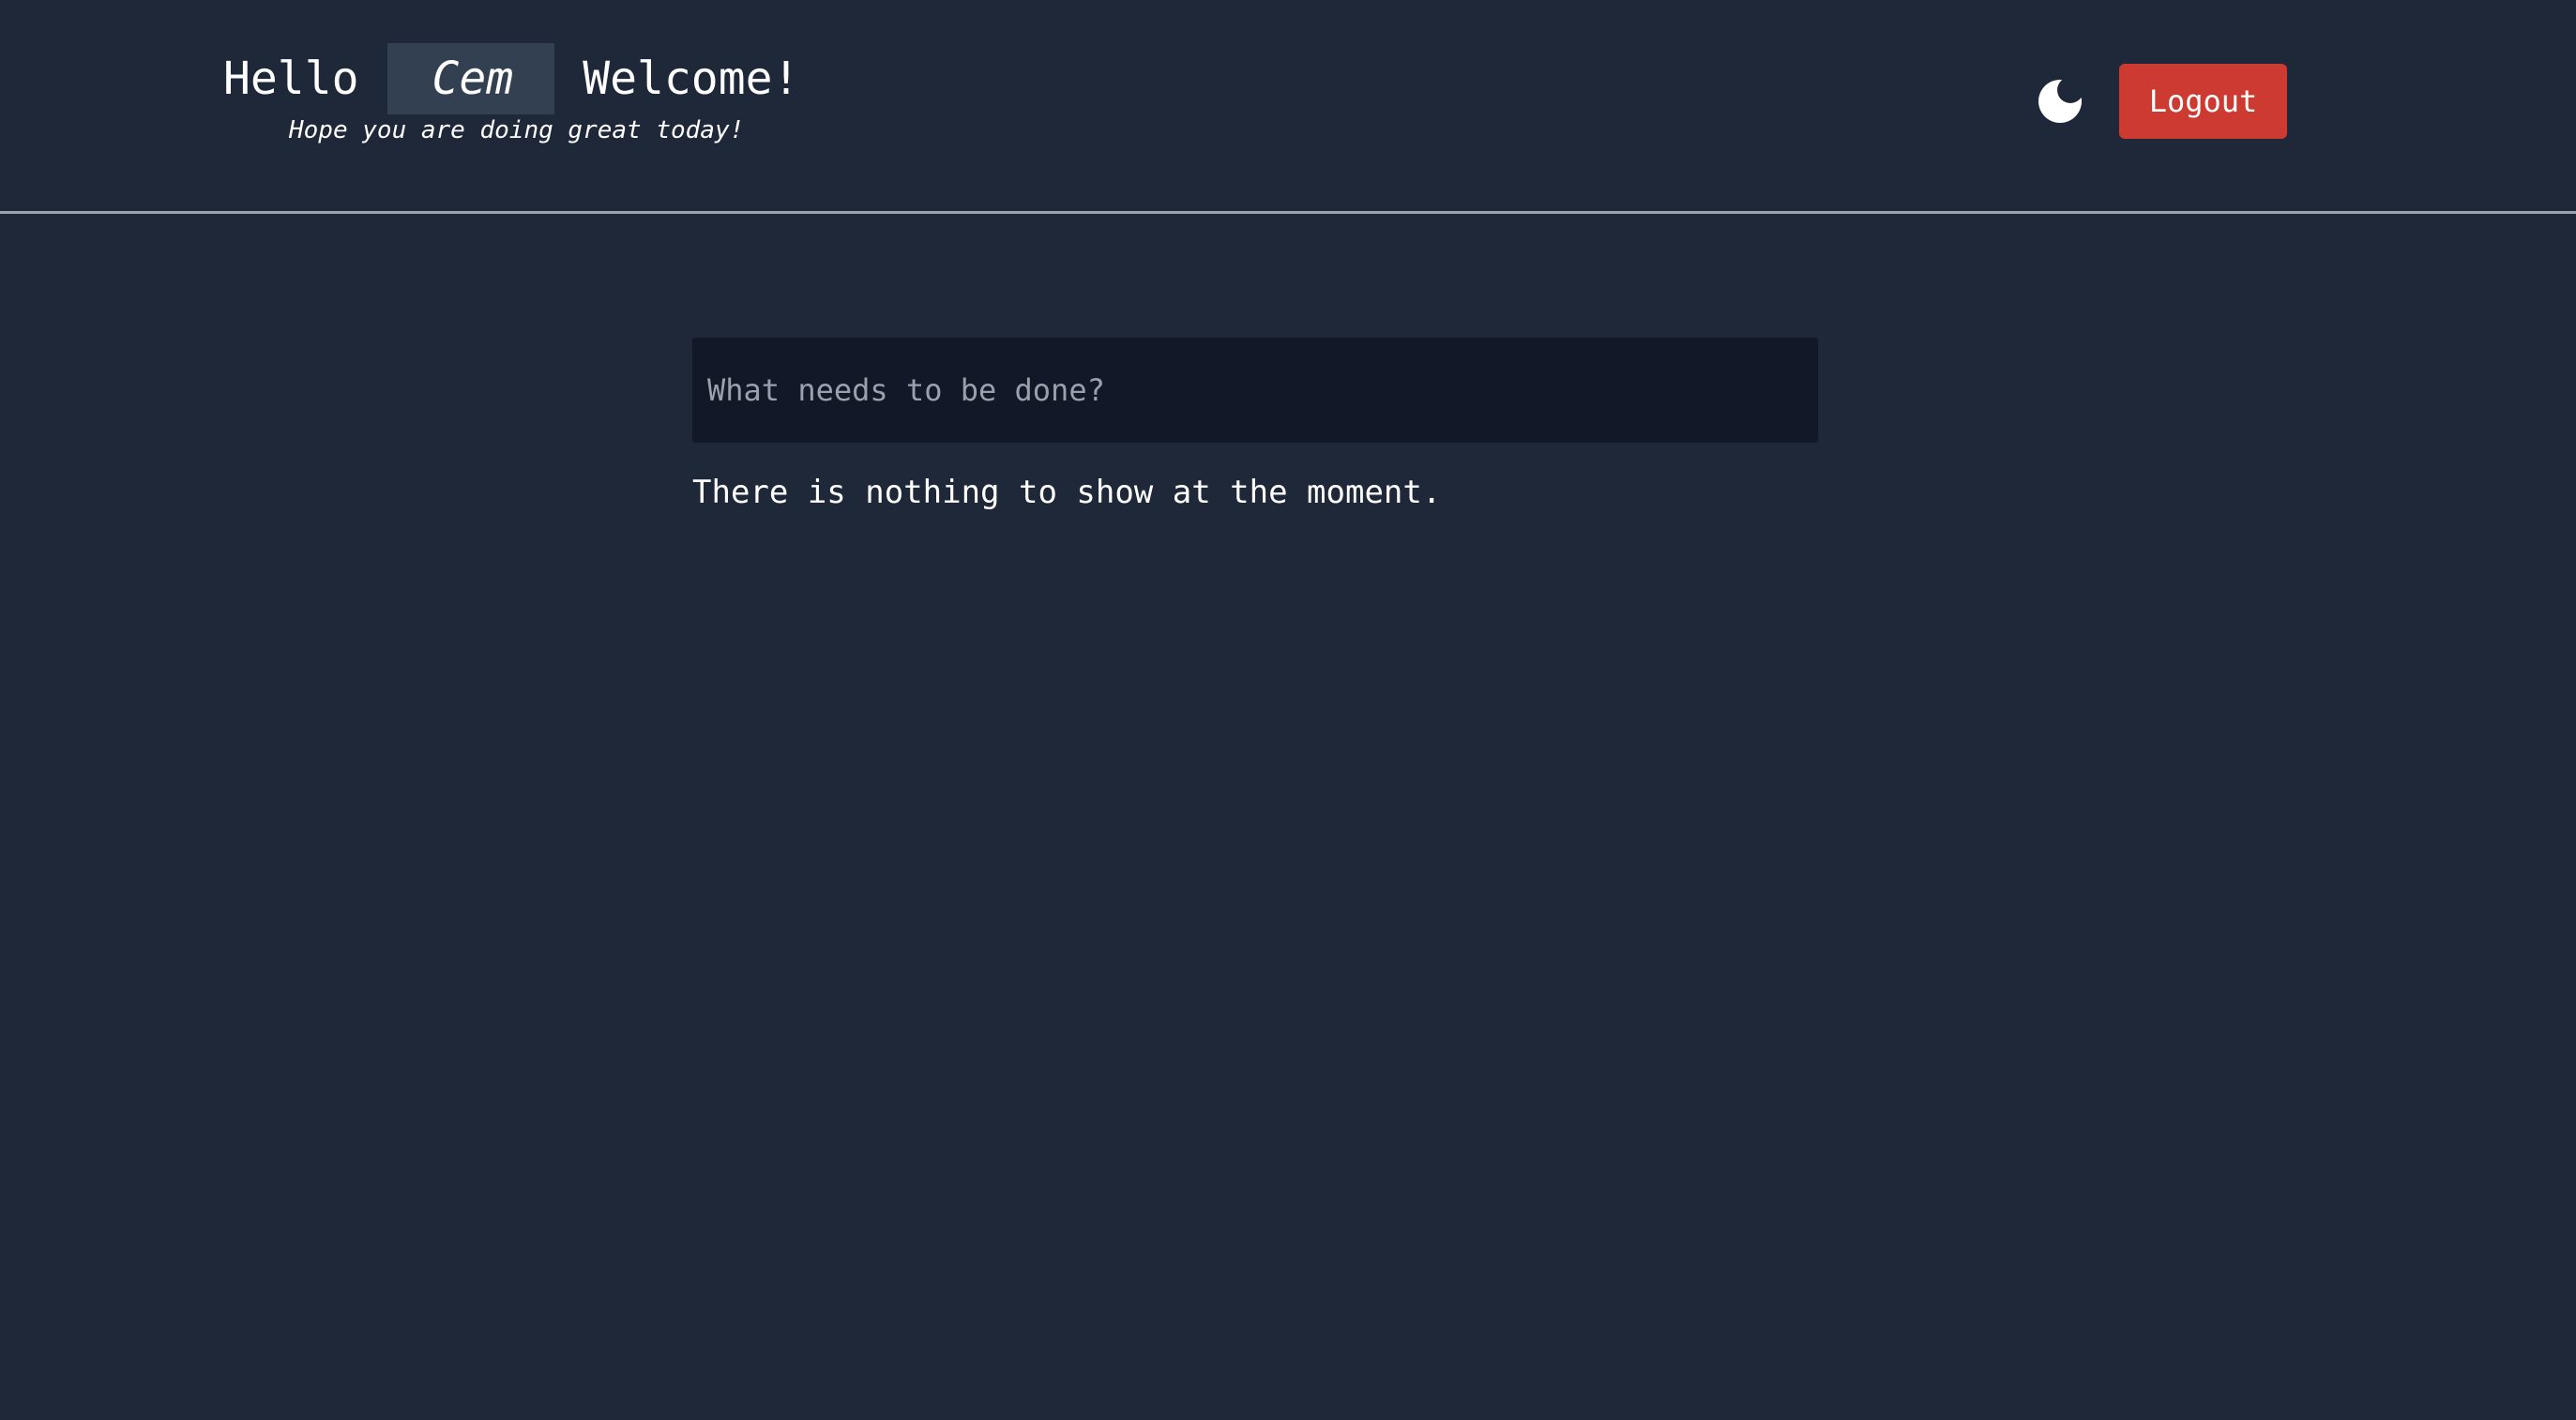 This screenshot has height=1420, width=2576. Describe the element at coordinates (291, 79) in the screenshot. I see `hello-text: Hello` at that location.